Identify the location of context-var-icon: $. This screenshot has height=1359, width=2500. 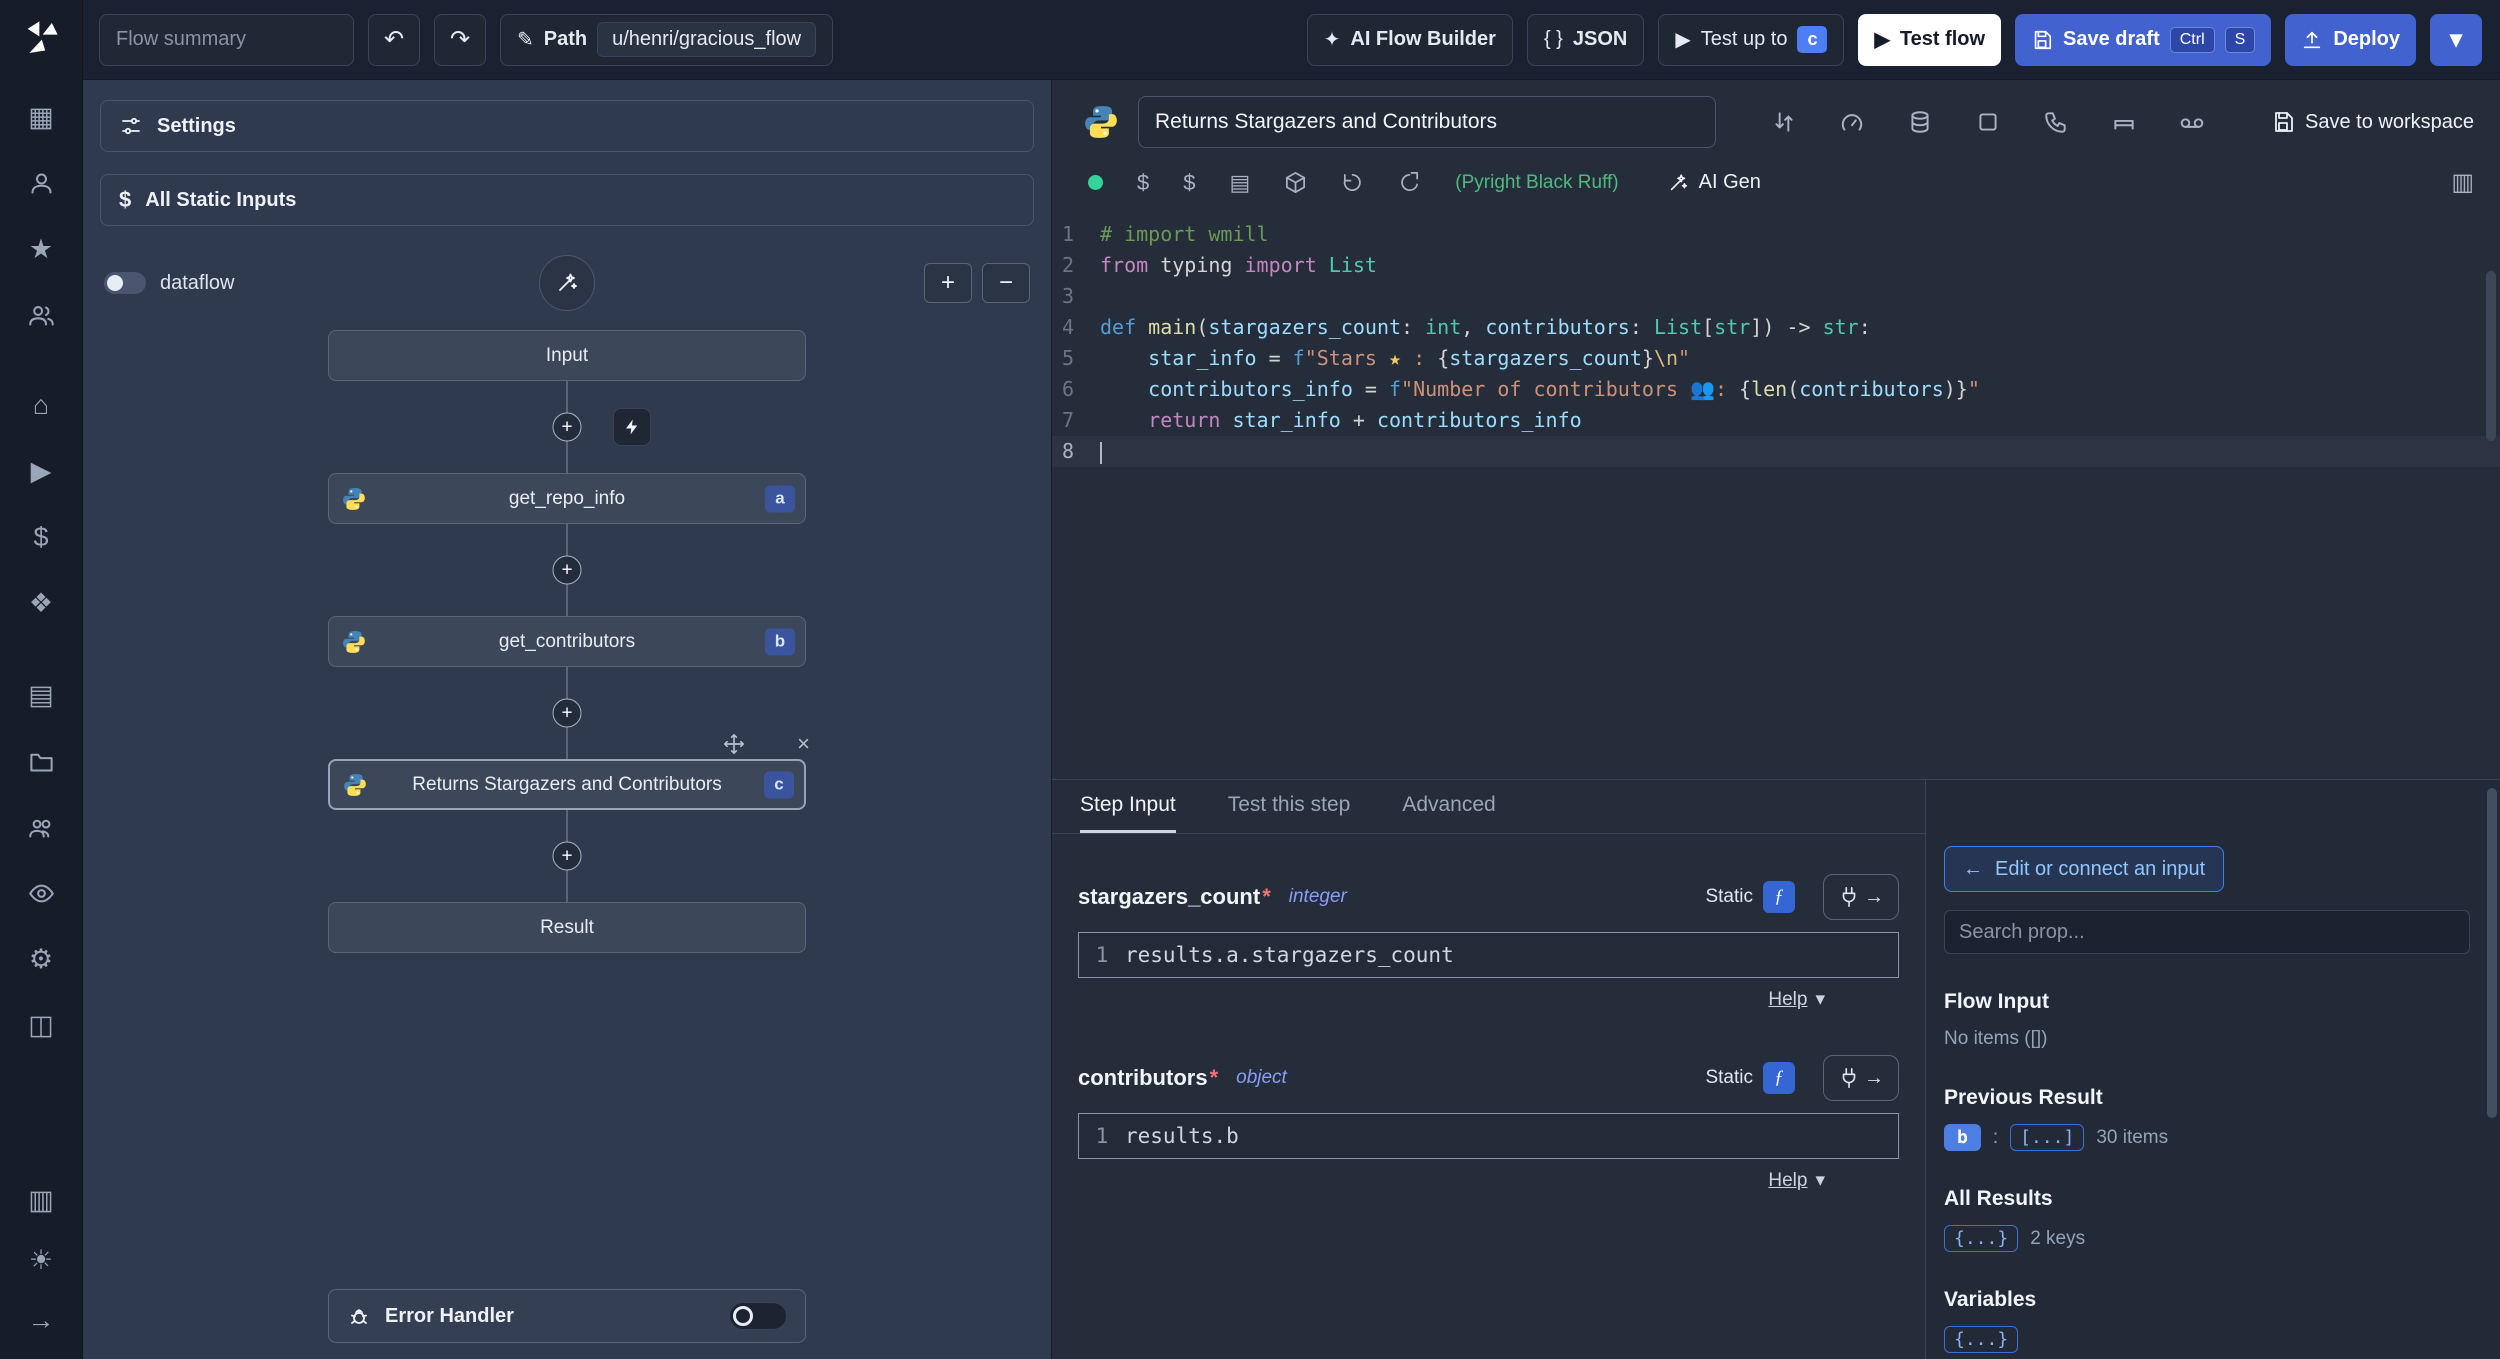
(1143, 183).